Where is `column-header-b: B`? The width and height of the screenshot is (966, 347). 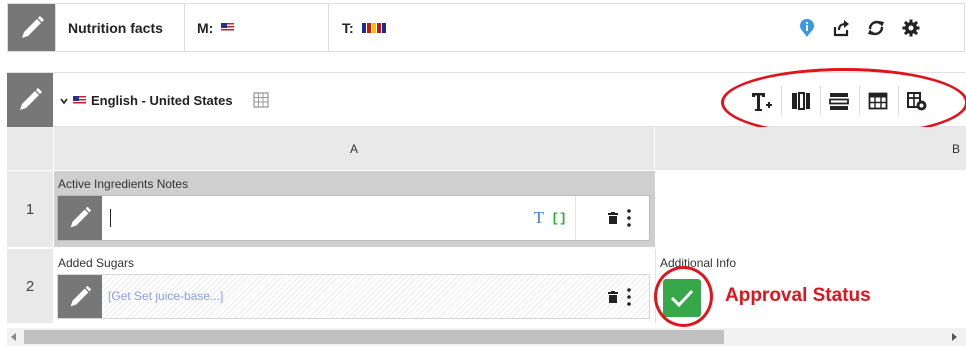 column-header-b: B is located at coordinates (810, 148).